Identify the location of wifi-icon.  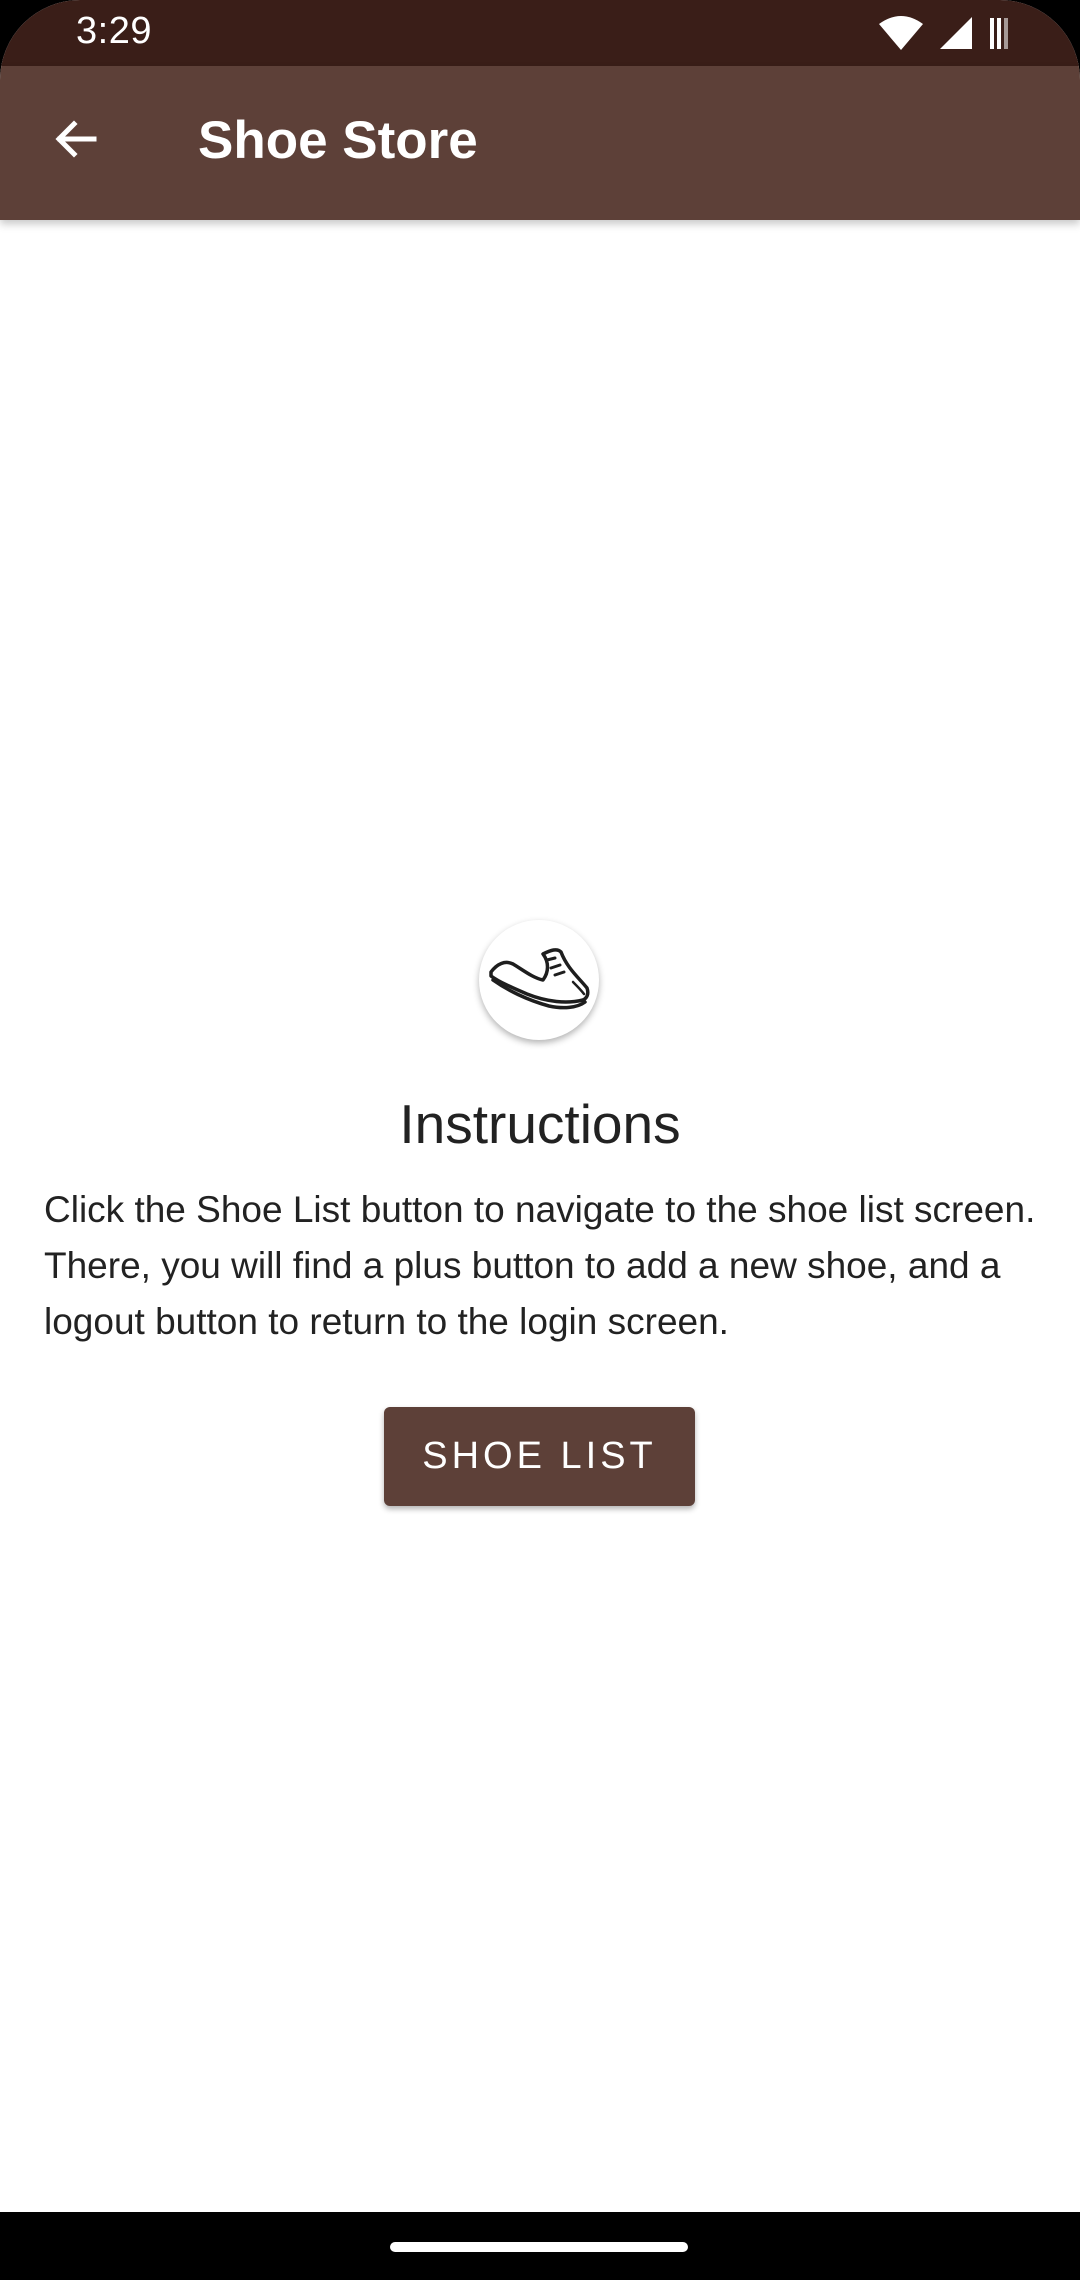
(901, 33).